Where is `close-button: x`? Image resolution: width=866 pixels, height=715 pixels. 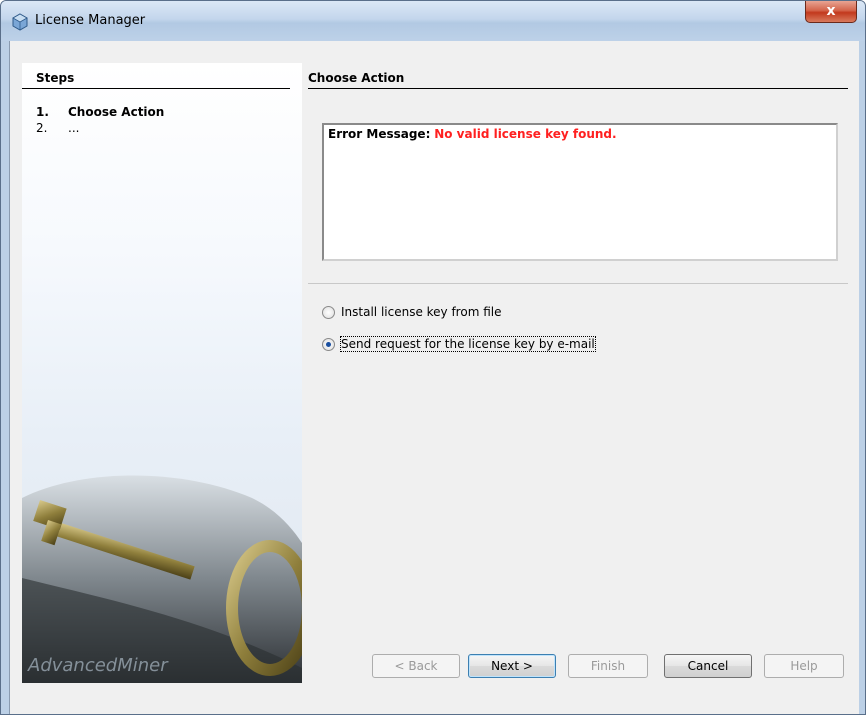 close-button: x is located at coordinates (831, 12).